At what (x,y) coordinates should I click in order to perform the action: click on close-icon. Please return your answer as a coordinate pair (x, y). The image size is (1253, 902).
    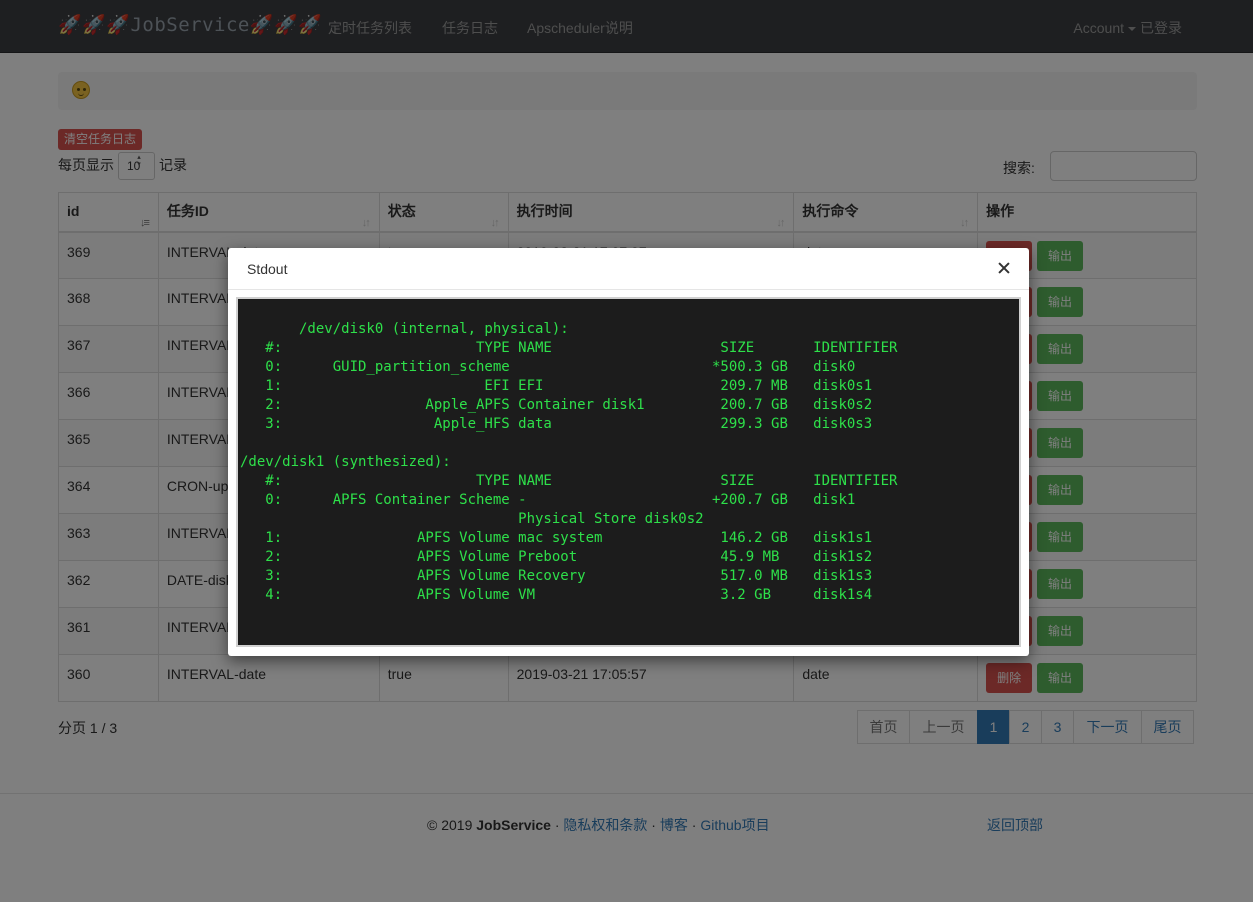
    Looking at the image, I should click on (1004, 268).